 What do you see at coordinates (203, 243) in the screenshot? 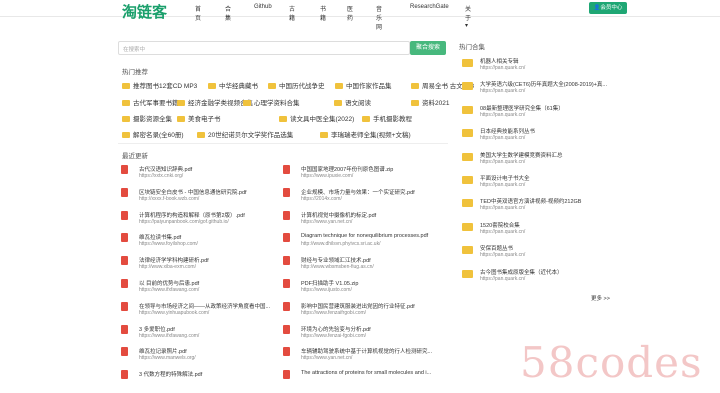
I see `file-item: 维瓦拉读书集.pdf https://www.foyilshop.com/` at bounding box center [203, 243].